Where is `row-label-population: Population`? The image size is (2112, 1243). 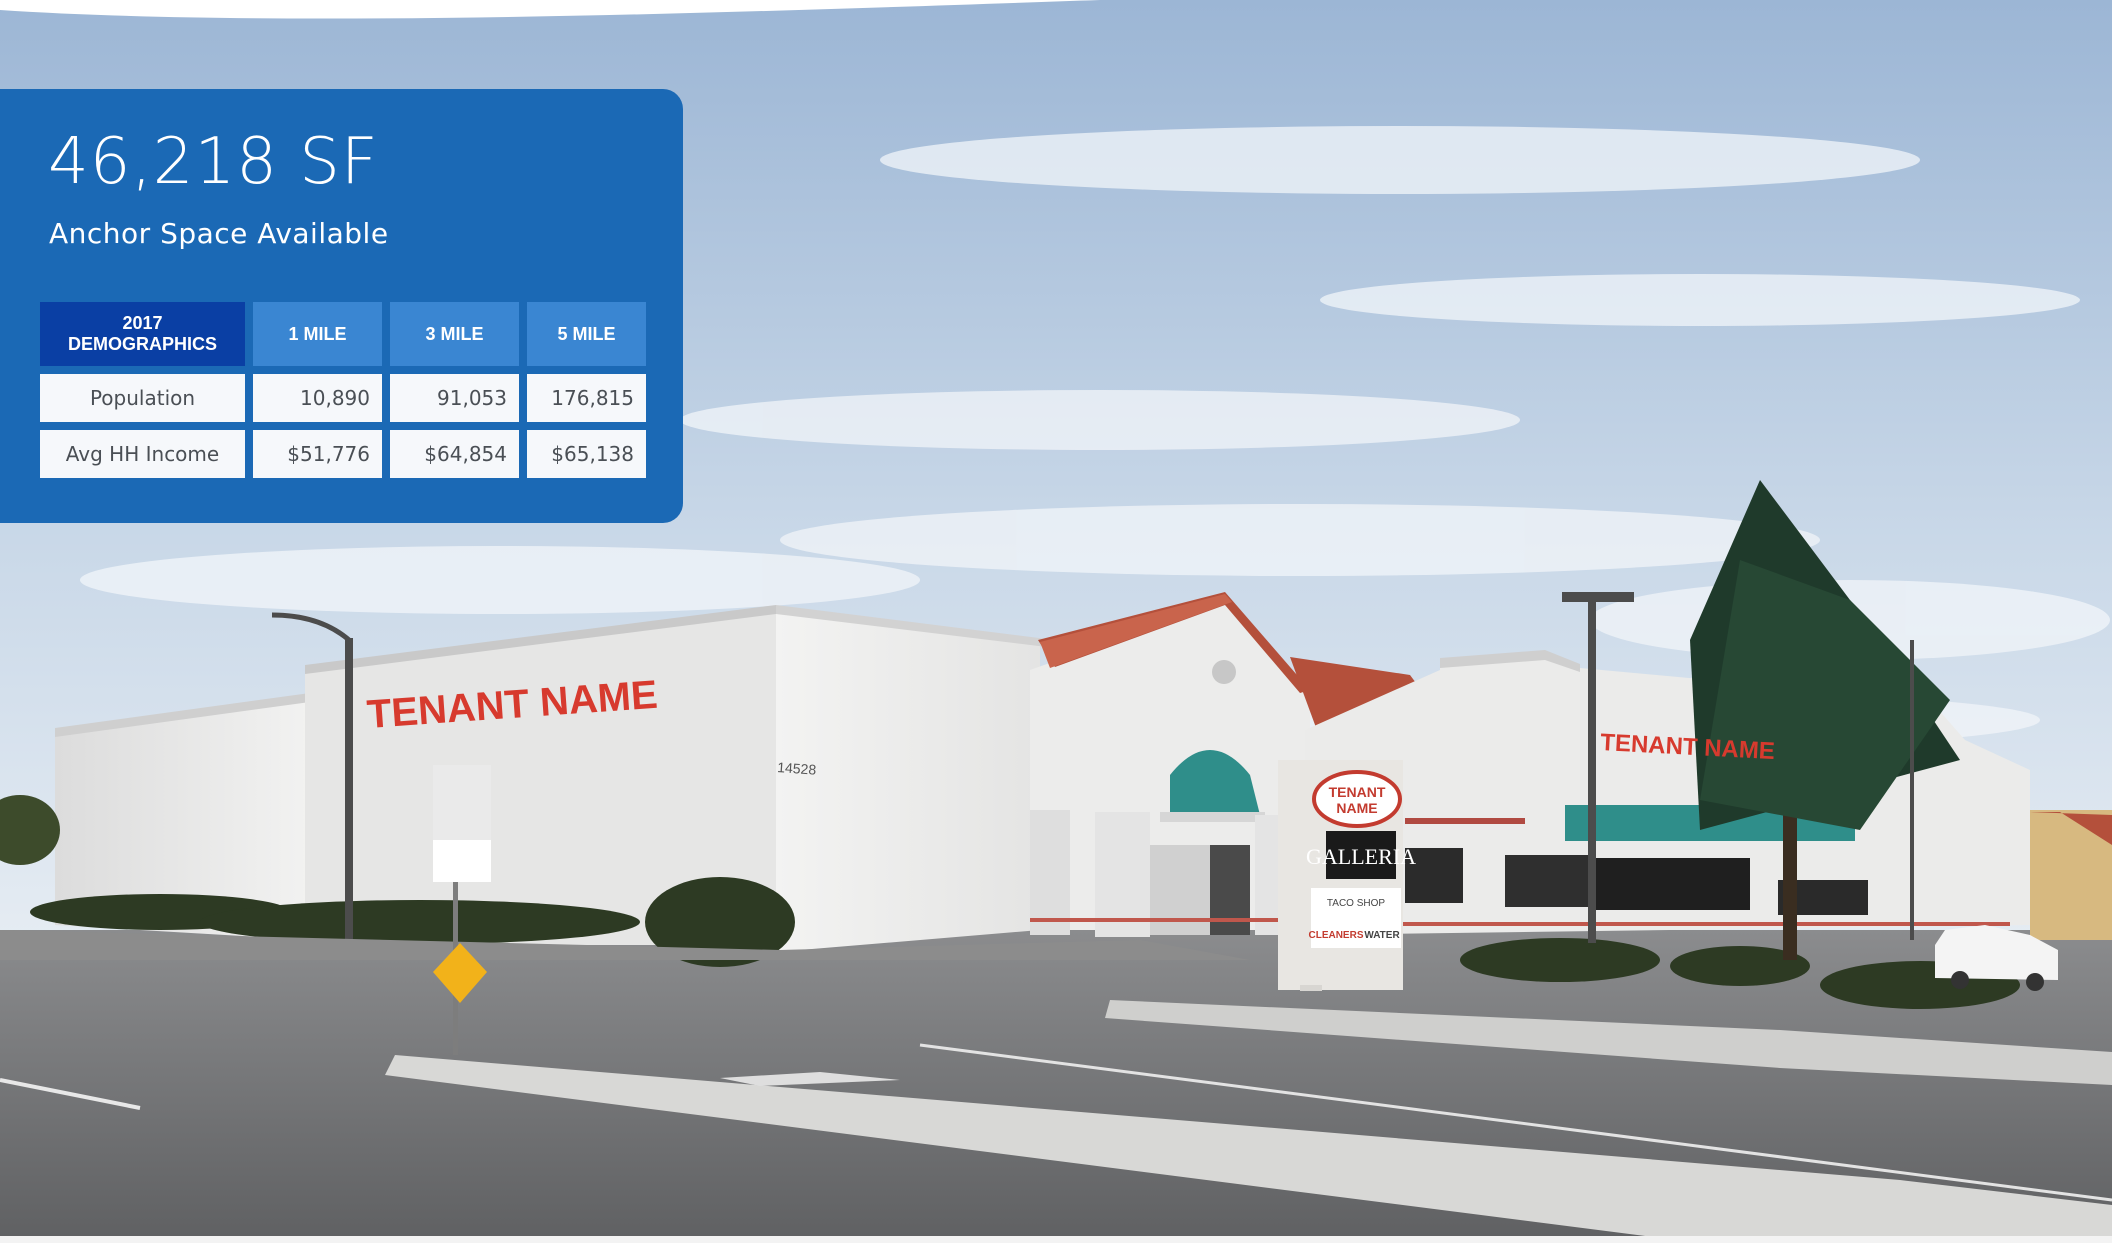
row-label-population: Population is located at coordinates (142, 398).